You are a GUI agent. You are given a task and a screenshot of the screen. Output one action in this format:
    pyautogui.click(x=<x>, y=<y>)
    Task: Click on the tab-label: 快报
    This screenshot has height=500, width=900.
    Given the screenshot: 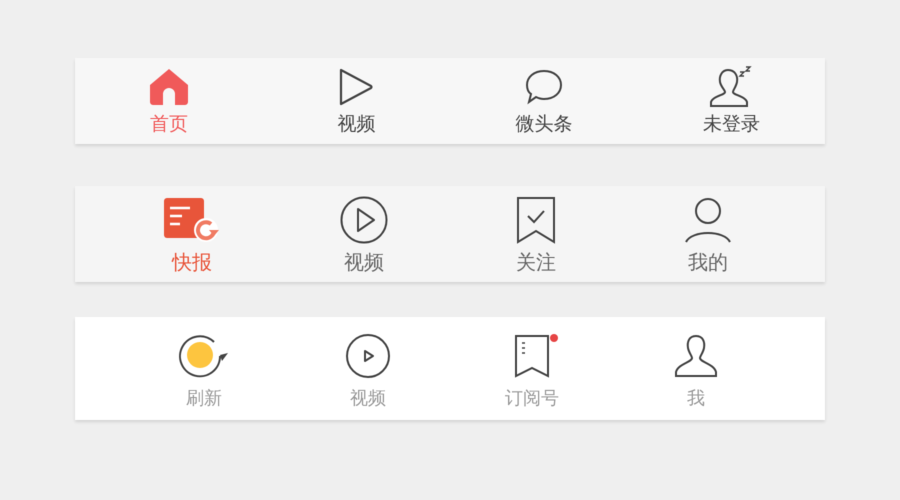 What is the action you would take?
    pyautogui.click(x=192, y=262)
    